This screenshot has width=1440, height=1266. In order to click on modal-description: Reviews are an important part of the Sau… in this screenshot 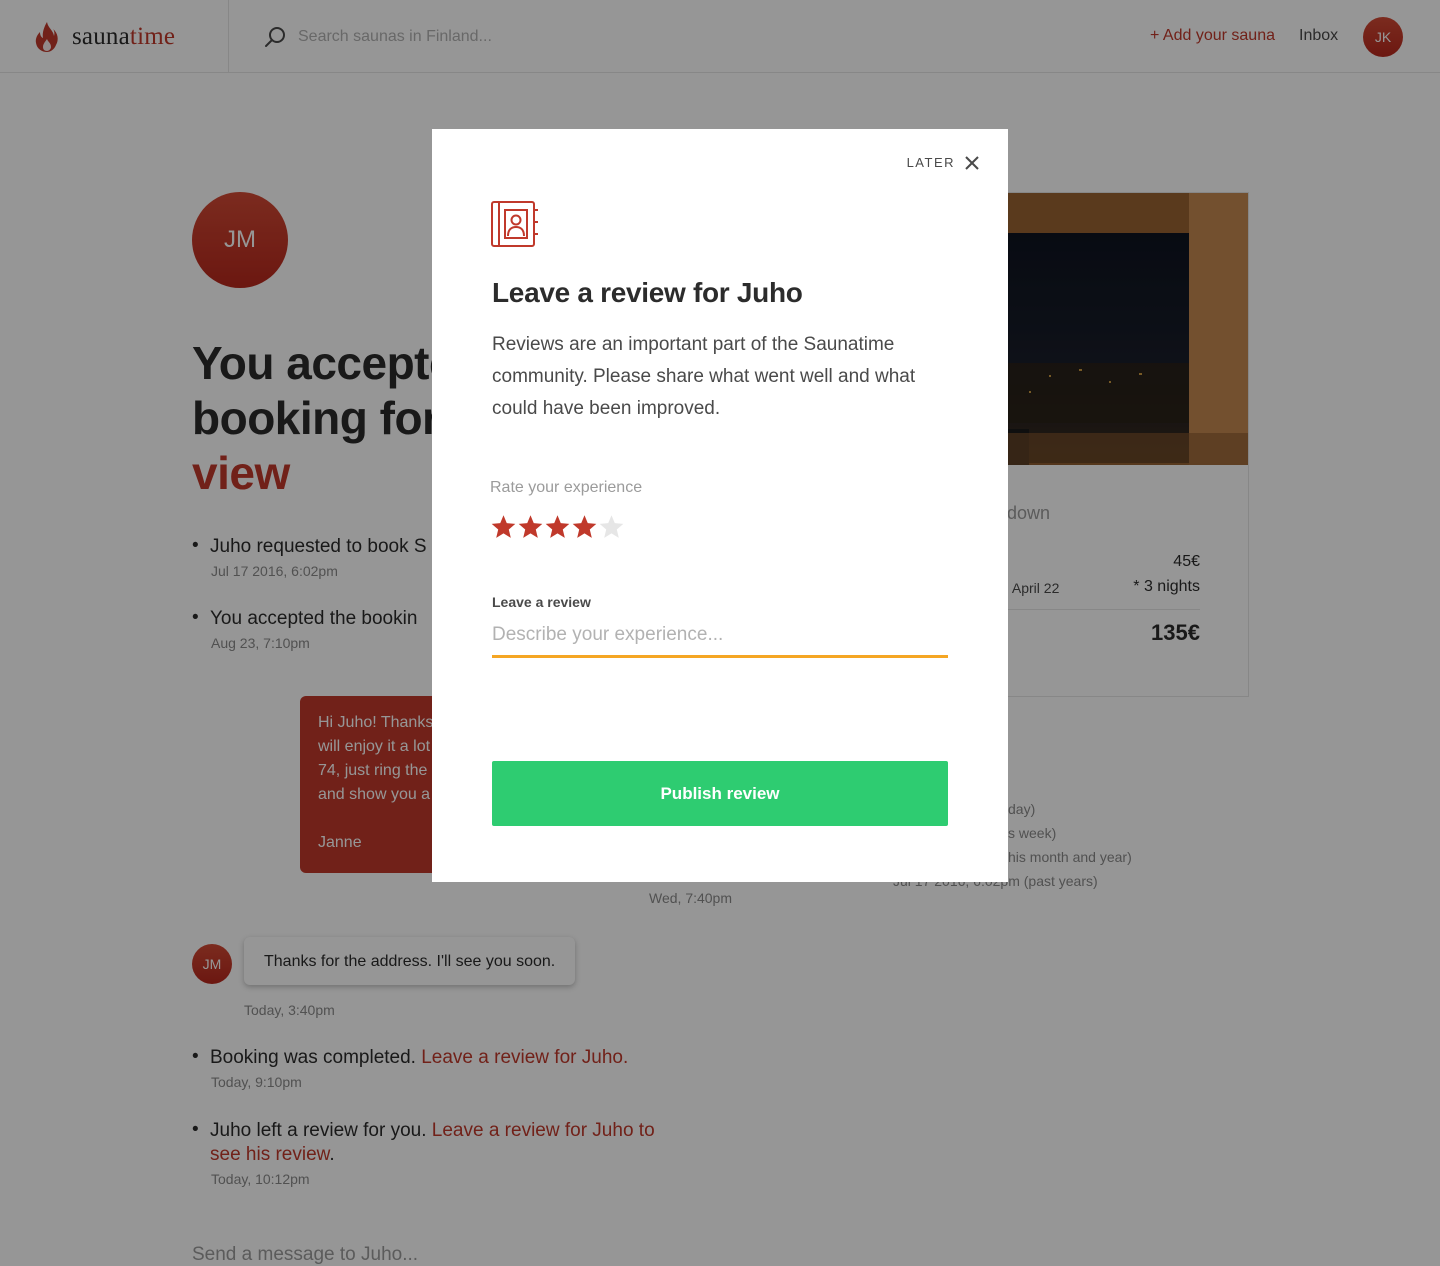, I will do `click(704, 376)`.